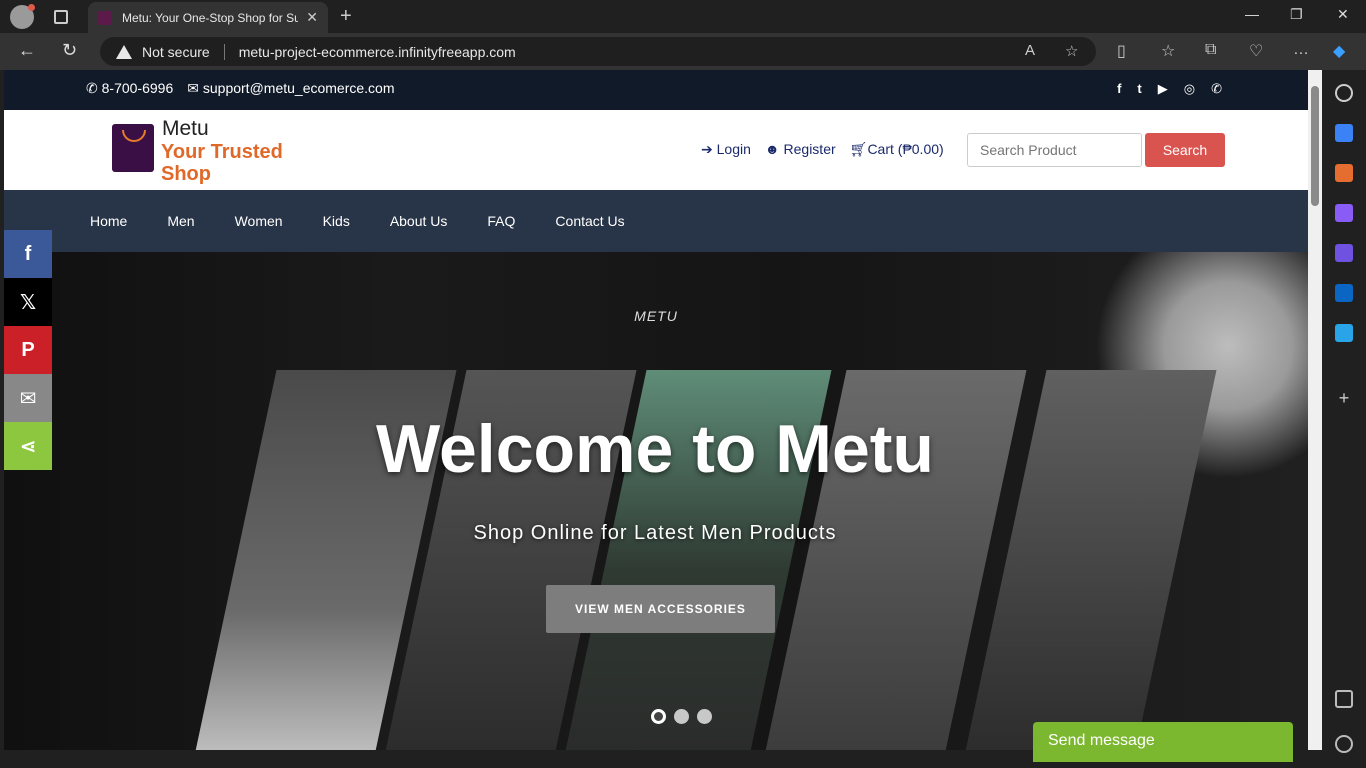 This screenshot has width=1366, height=768. Describe the element at coordinates (660, 609) in the screenshot. I see `view-men-accessories-button: VIEW MEN ACCESSORIES` at that location.